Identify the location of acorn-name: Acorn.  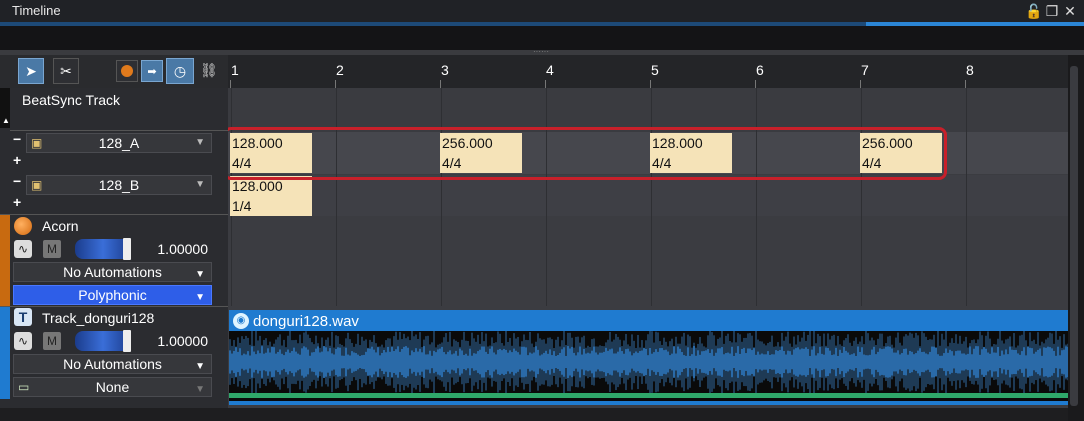
(60, 226).